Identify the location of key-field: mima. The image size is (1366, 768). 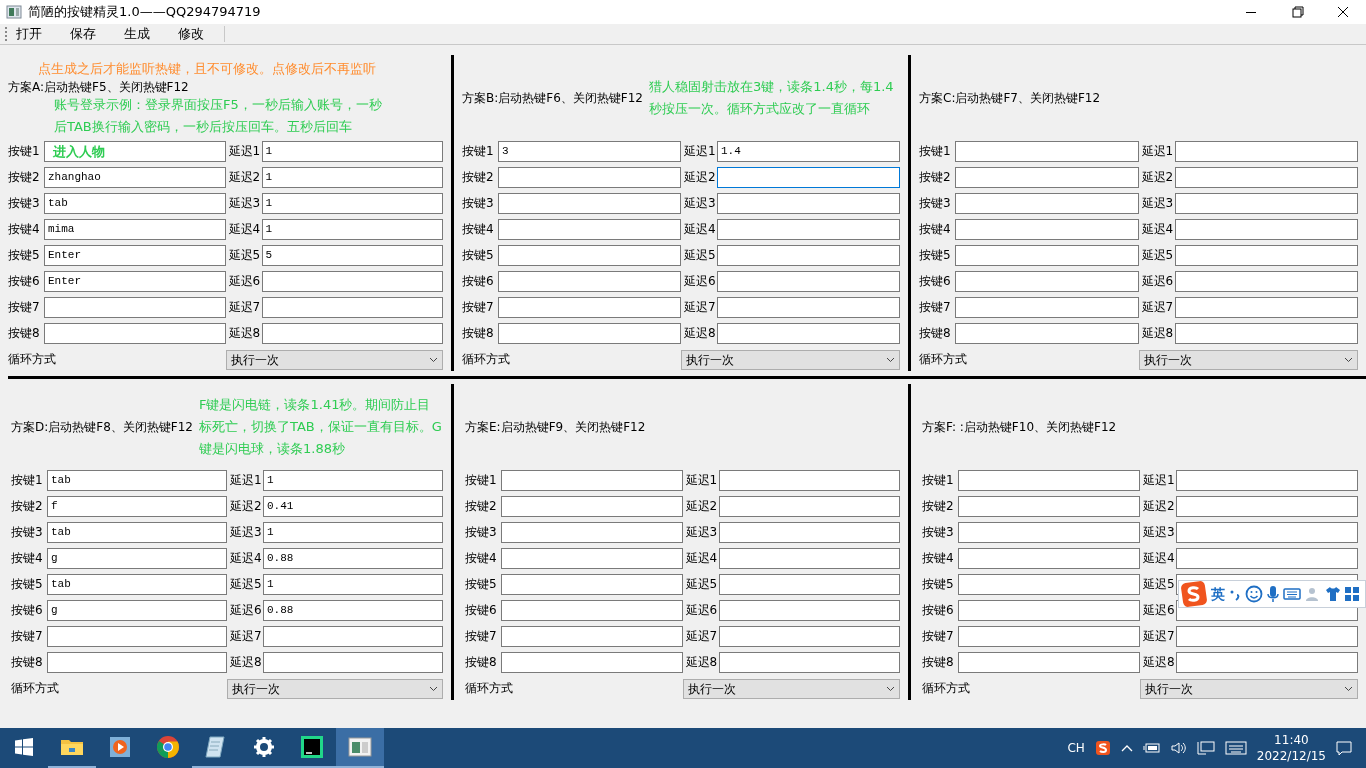
(135, 229).